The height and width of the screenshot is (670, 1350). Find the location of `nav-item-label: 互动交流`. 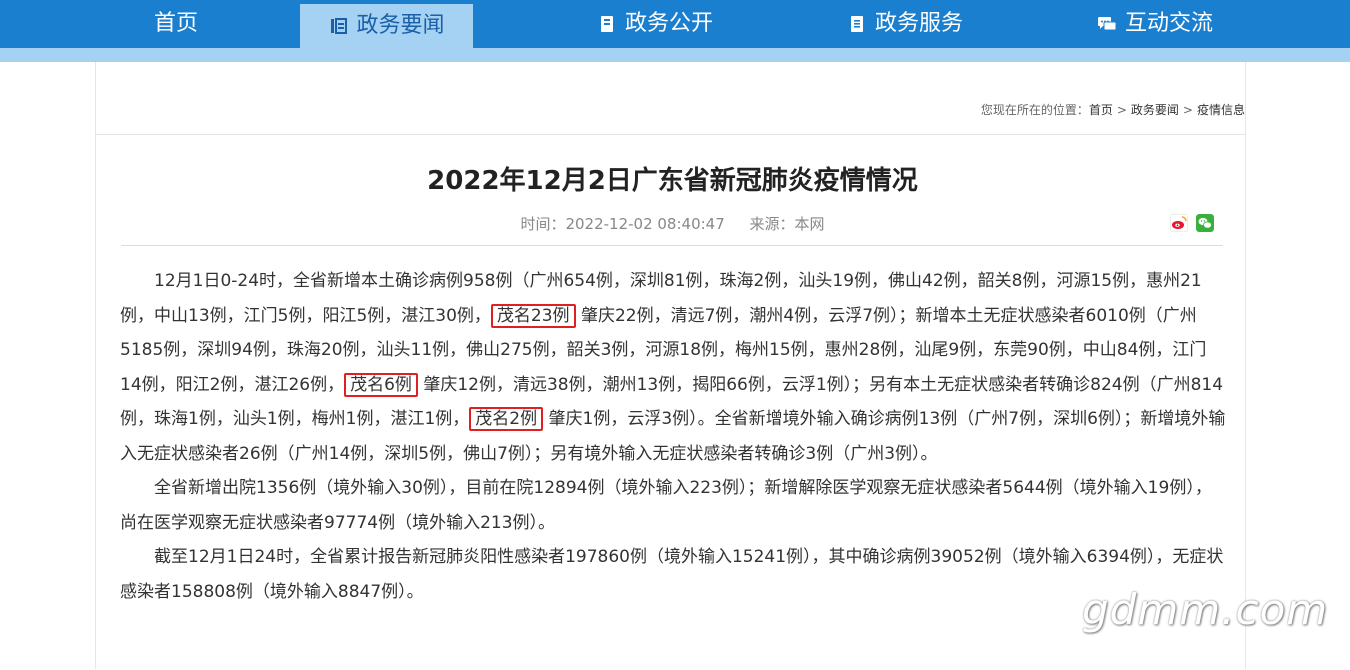

nav-item-label: 互动交流 is located at coordinates (1168, 23).